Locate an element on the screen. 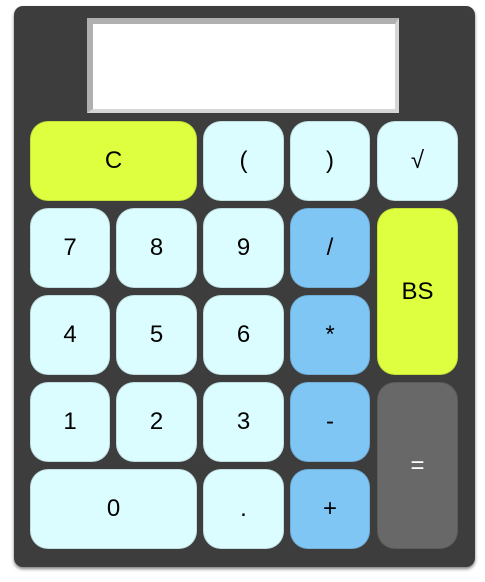 The image size is (485, 582). digit-3-button: 3 is located at coordinates (243, 422).